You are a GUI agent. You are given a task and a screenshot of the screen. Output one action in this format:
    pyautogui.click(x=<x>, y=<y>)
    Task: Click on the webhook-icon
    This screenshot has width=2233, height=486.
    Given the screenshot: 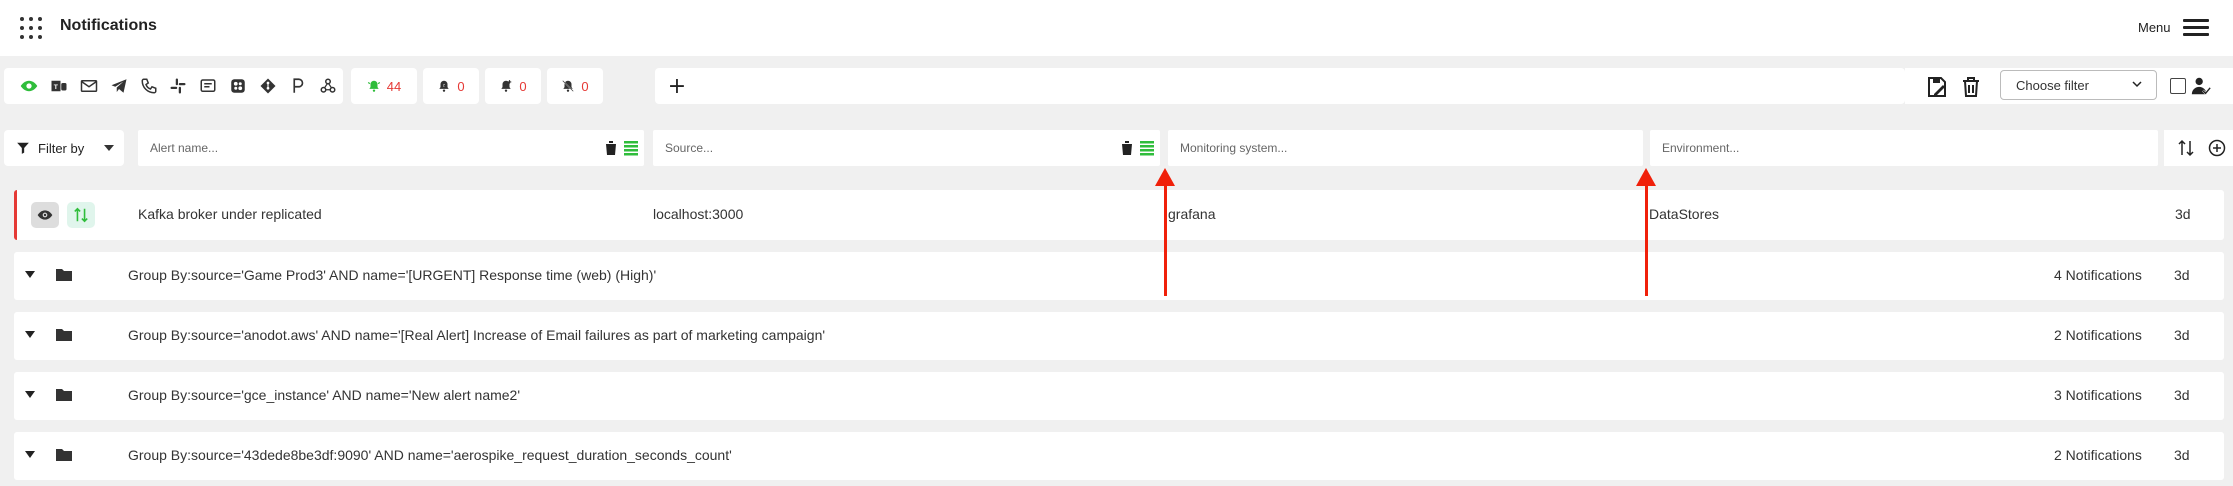 What is the action you would take?
    pyautogui.click(x=328, y=86)
    